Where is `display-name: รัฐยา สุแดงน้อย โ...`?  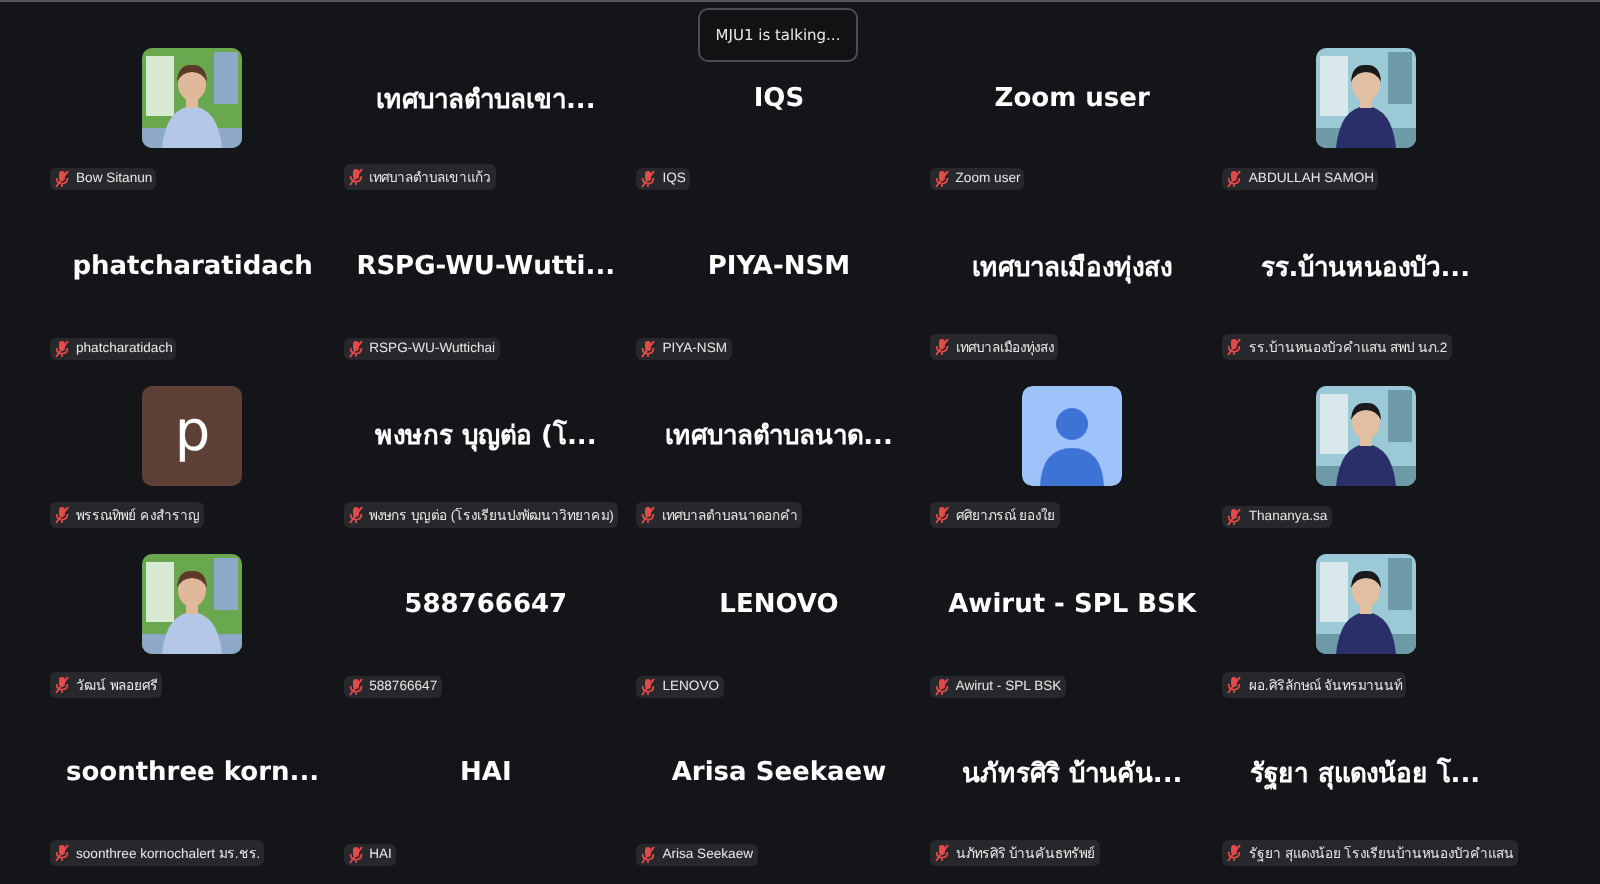
display-name: รัฐยา สุแดงน้อย โ... is located at coordinates (1365, 775).